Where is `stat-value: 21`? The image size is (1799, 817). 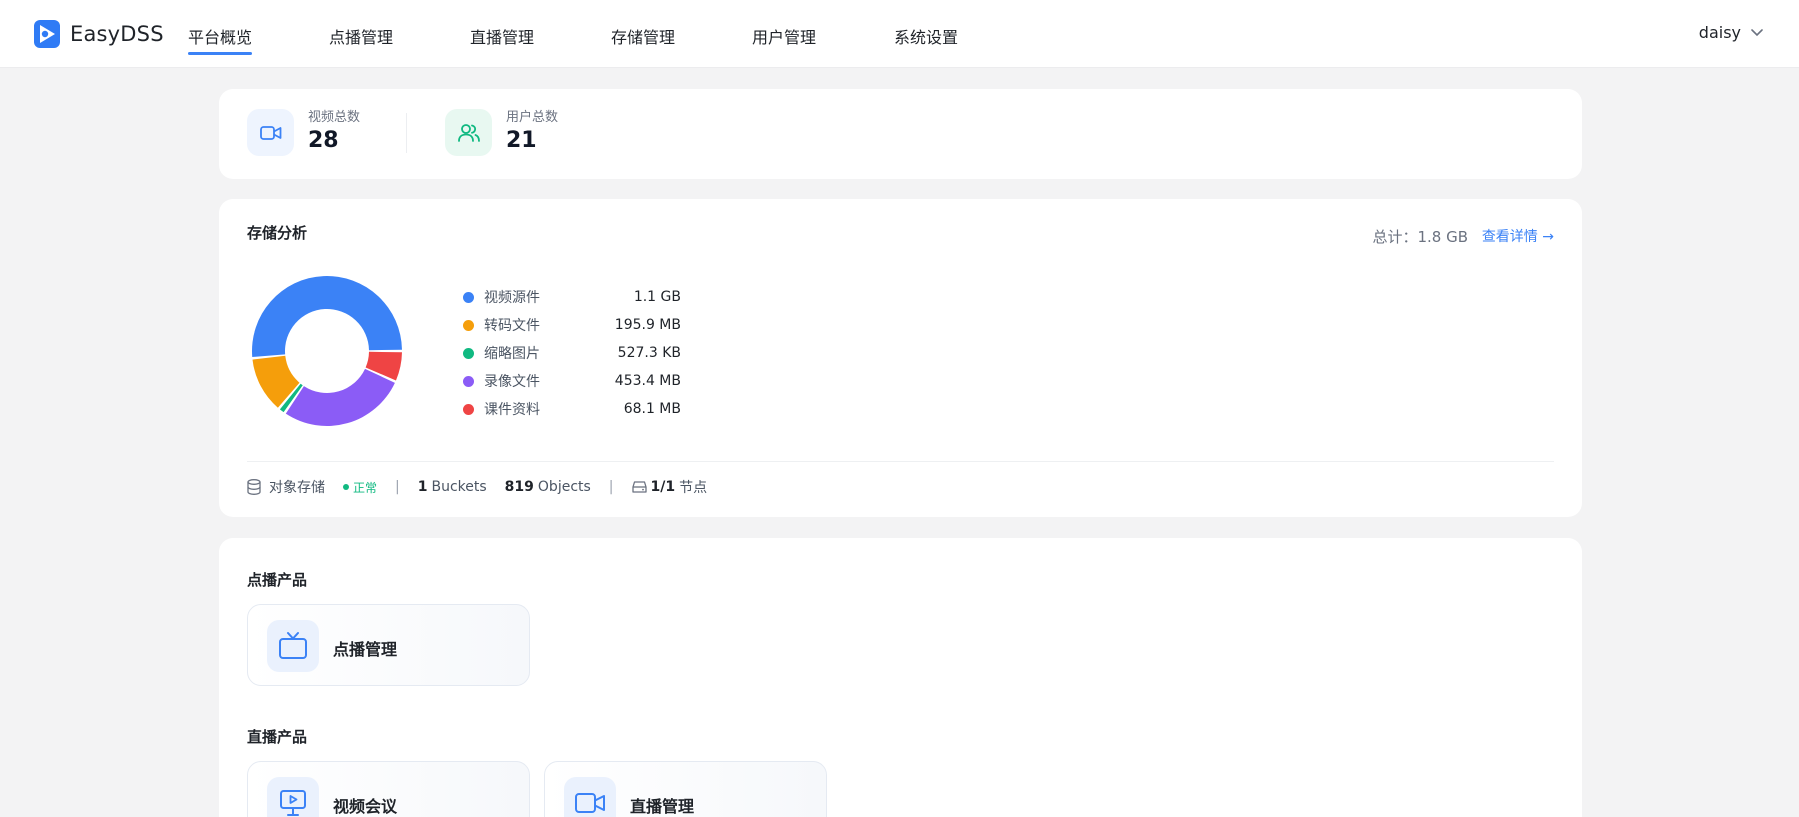 stat-value: 21 is located at coordinates (521, 140).